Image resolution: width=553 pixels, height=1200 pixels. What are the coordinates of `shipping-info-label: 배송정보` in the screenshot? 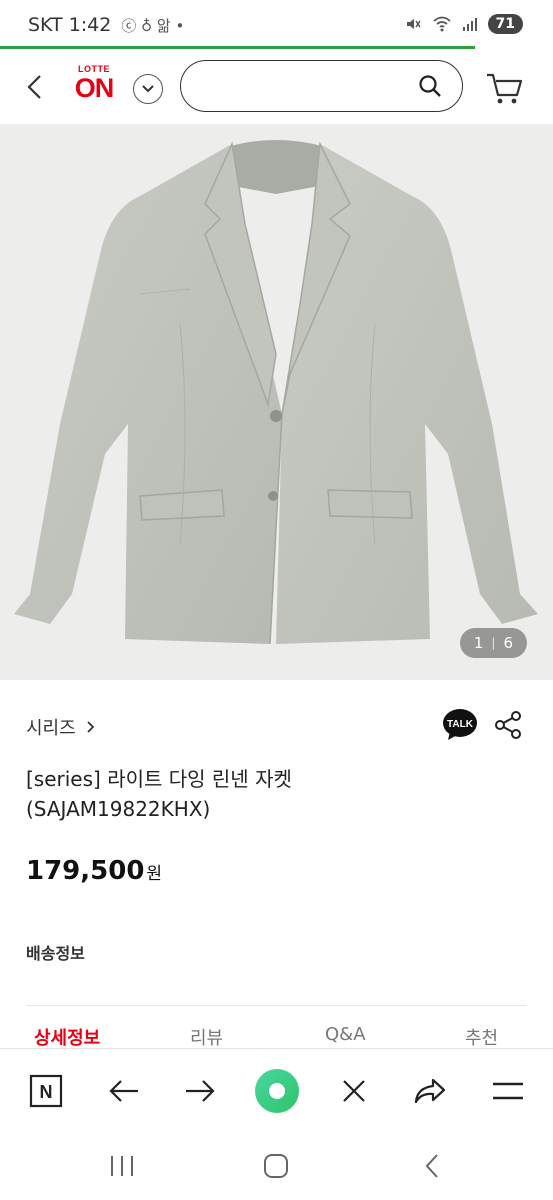 It's located at (55, 952).